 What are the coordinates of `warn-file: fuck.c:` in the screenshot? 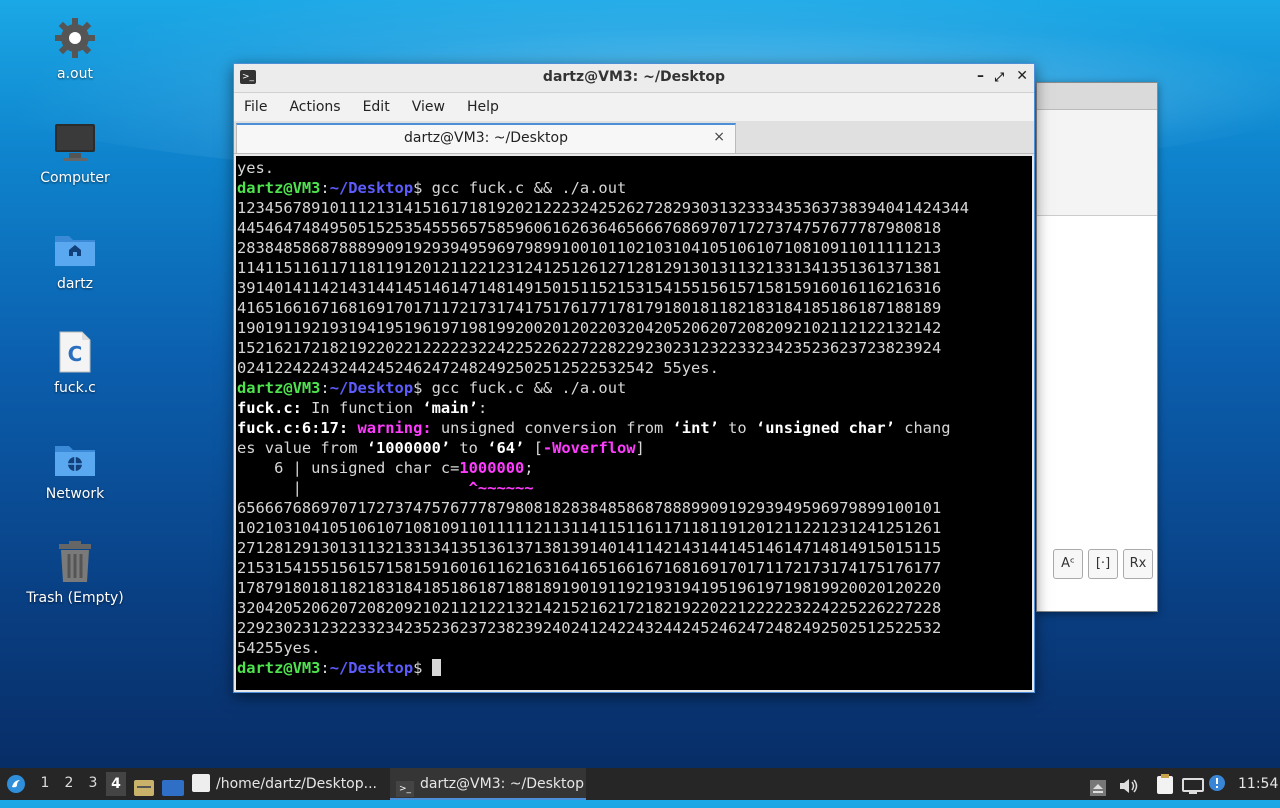 It's located at (269, 408).